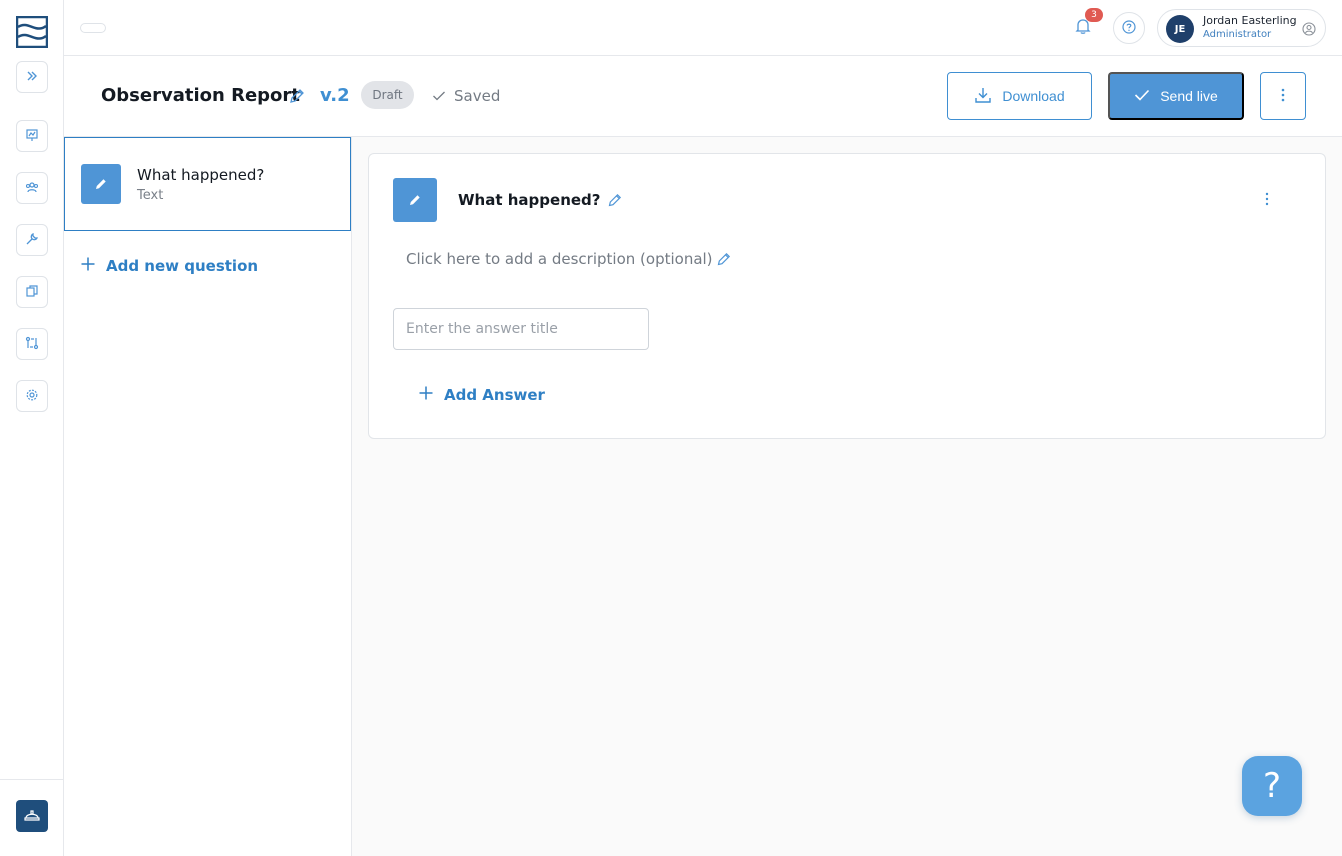 Image resolution: width=1342 pixels, height=856 pixels. What do you see at coordinates (494, 395) in the screenshot?
I see `add-answer-label: Add Answer` at bounding box center [494, 395].